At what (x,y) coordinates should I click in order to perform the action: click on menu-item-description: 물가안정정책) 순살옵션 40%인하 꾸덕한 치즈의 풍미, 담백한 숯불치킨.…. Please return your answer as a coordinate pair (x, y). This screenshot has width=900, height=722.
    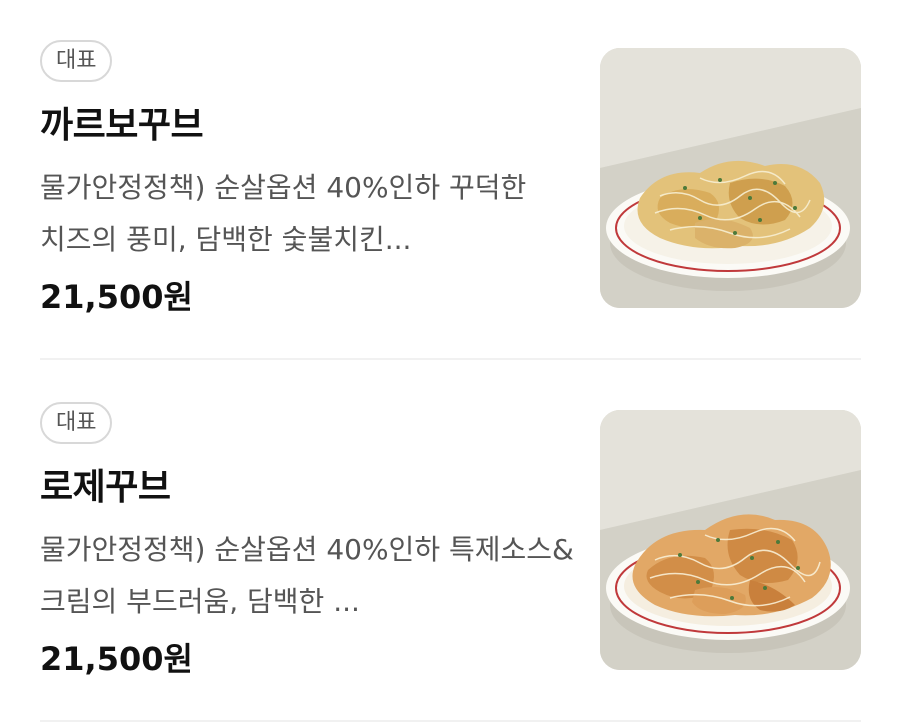
    Looking at the image, I should click on (283, 213).